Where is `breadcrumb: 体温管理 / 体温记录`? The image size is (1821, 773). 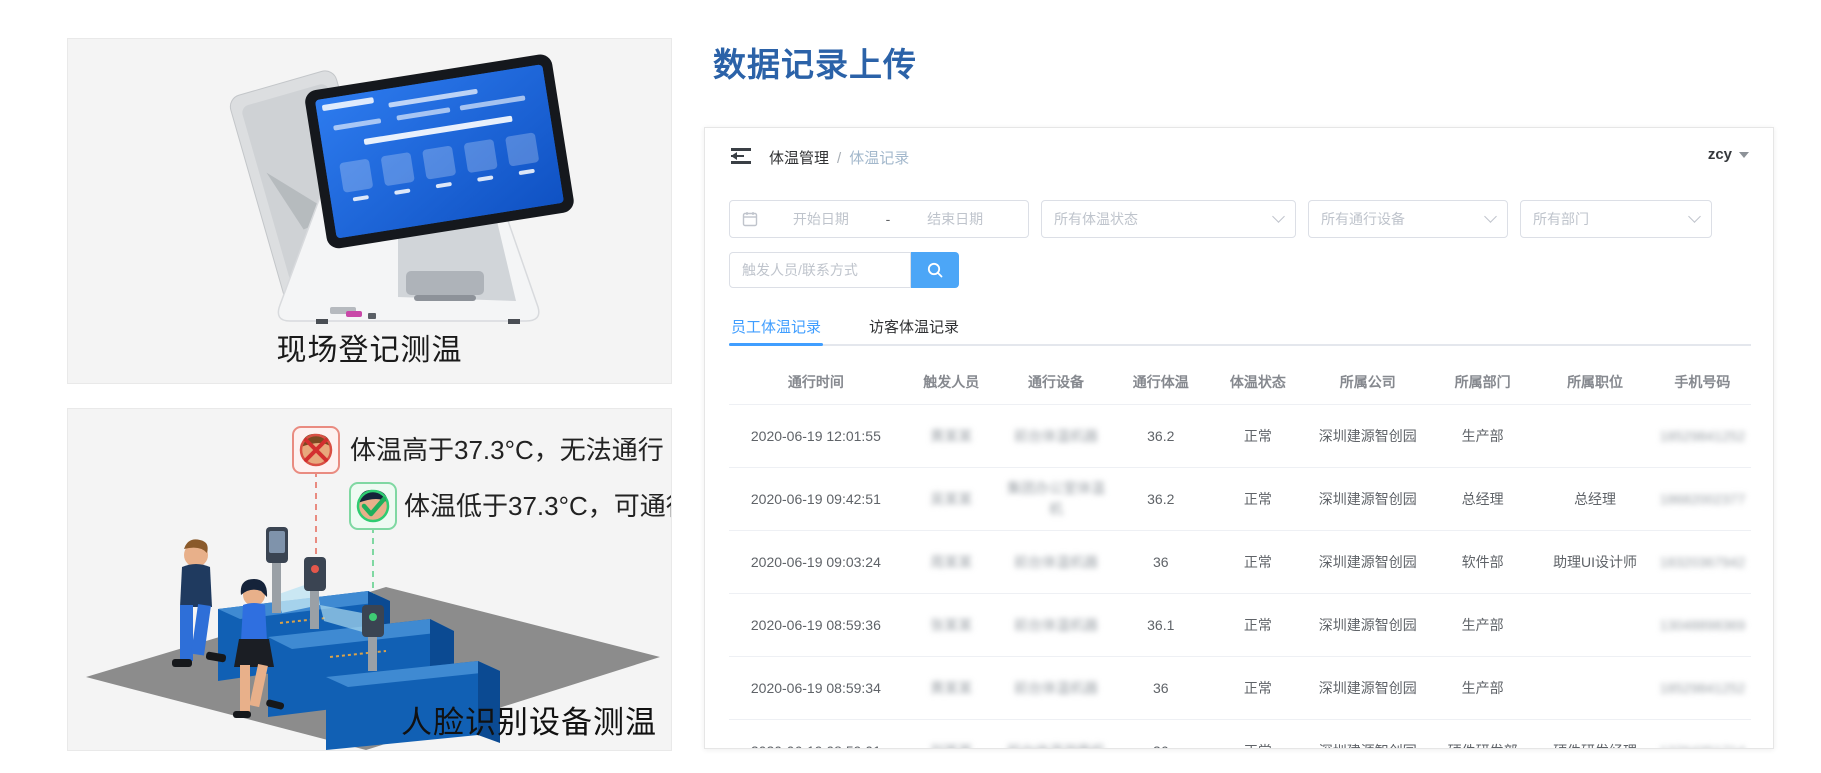 breadcrumb: 体温管理 / 体温记录 is located at coordinates (839, 157).